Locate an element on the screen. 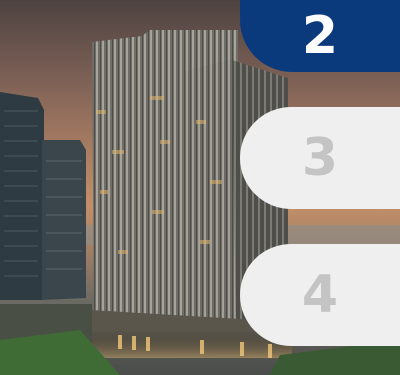  step-number: 2 is located at coordinates (320, 36).